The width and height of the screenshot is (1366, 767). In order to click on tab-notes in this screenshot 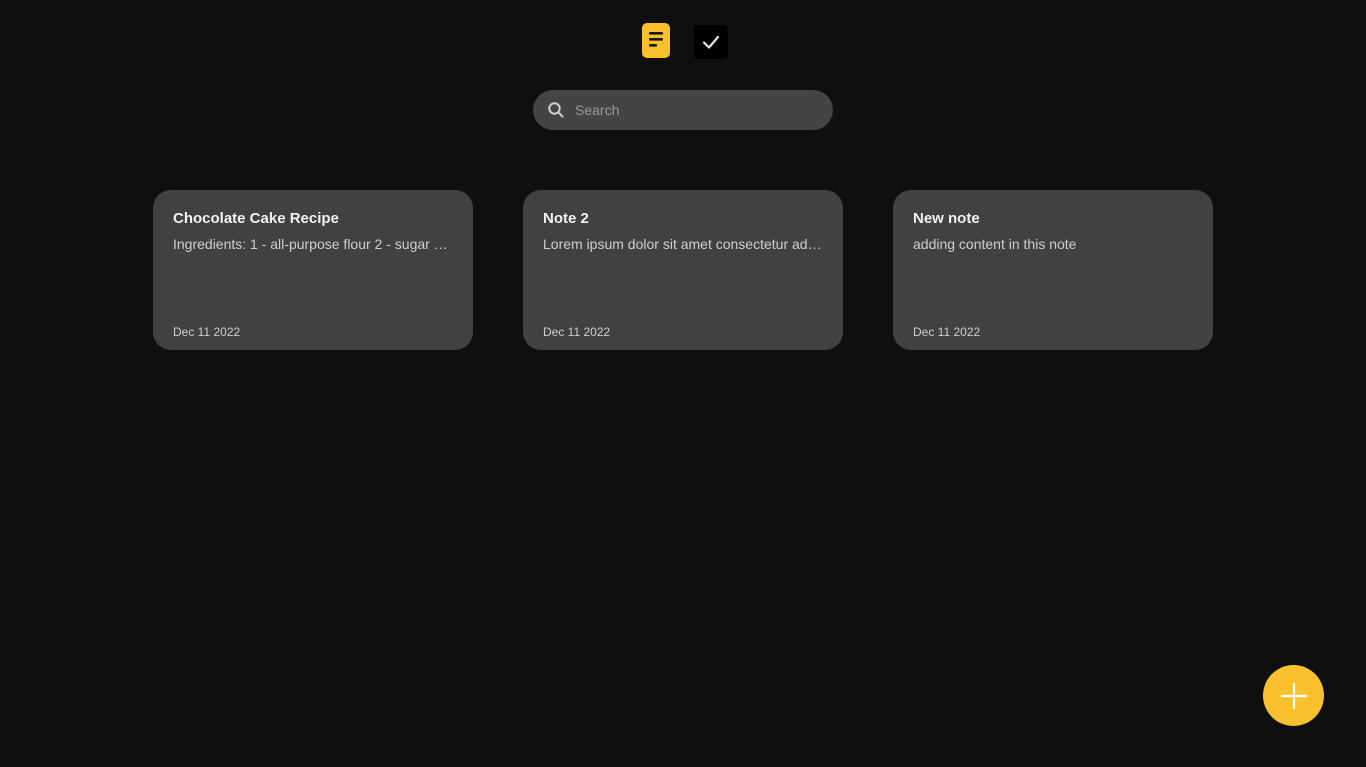, I will do `click(656, 40)`.